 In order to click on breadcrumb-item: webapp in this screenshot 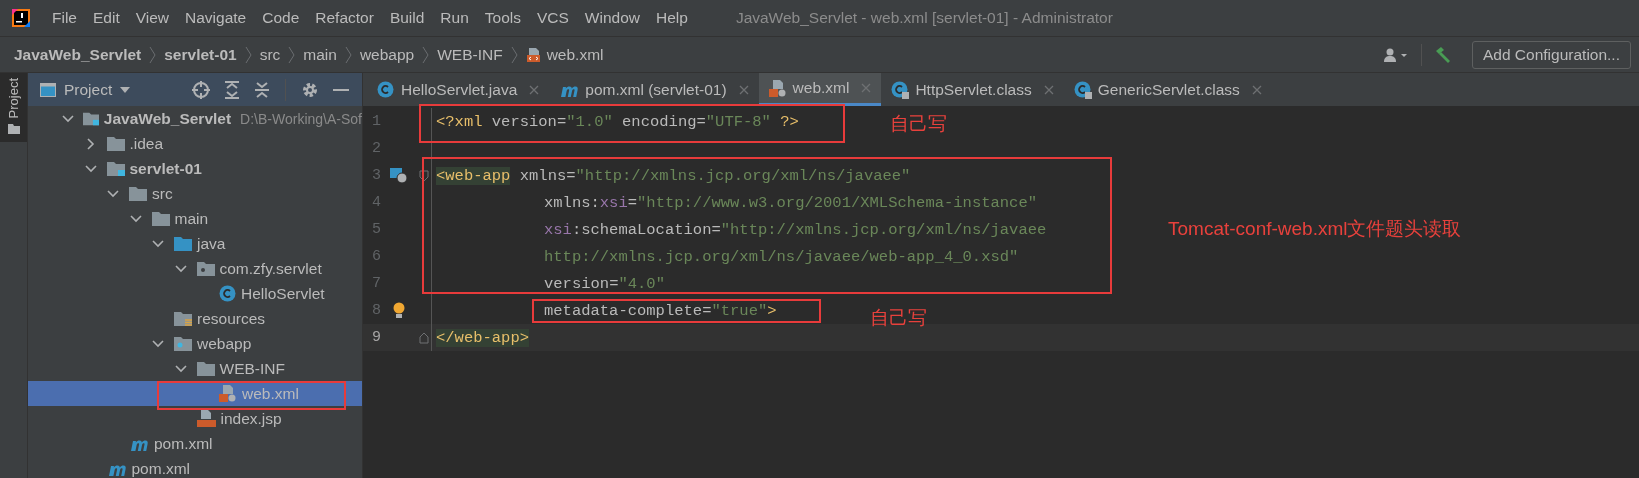, I will do `click(387, 54)`.